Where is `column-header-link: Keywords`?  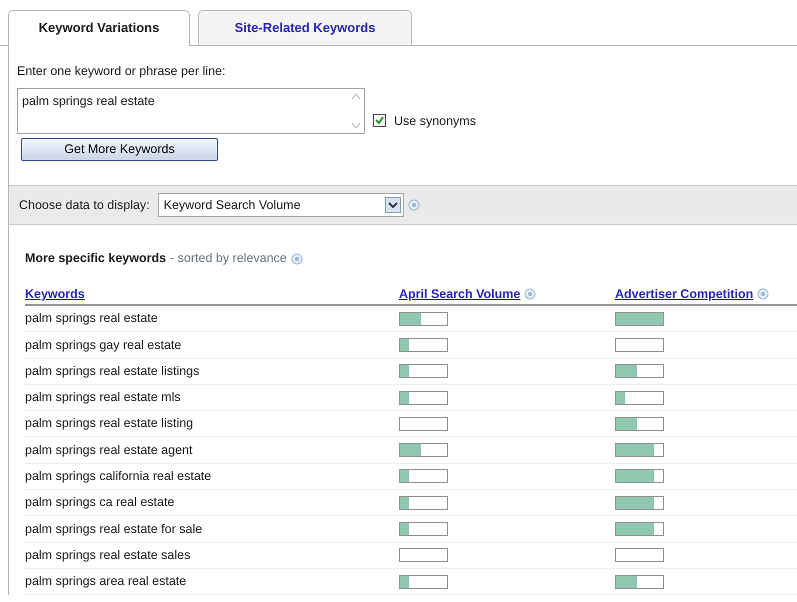
column-header-link: Keywords is located at coordinates (55, 294).